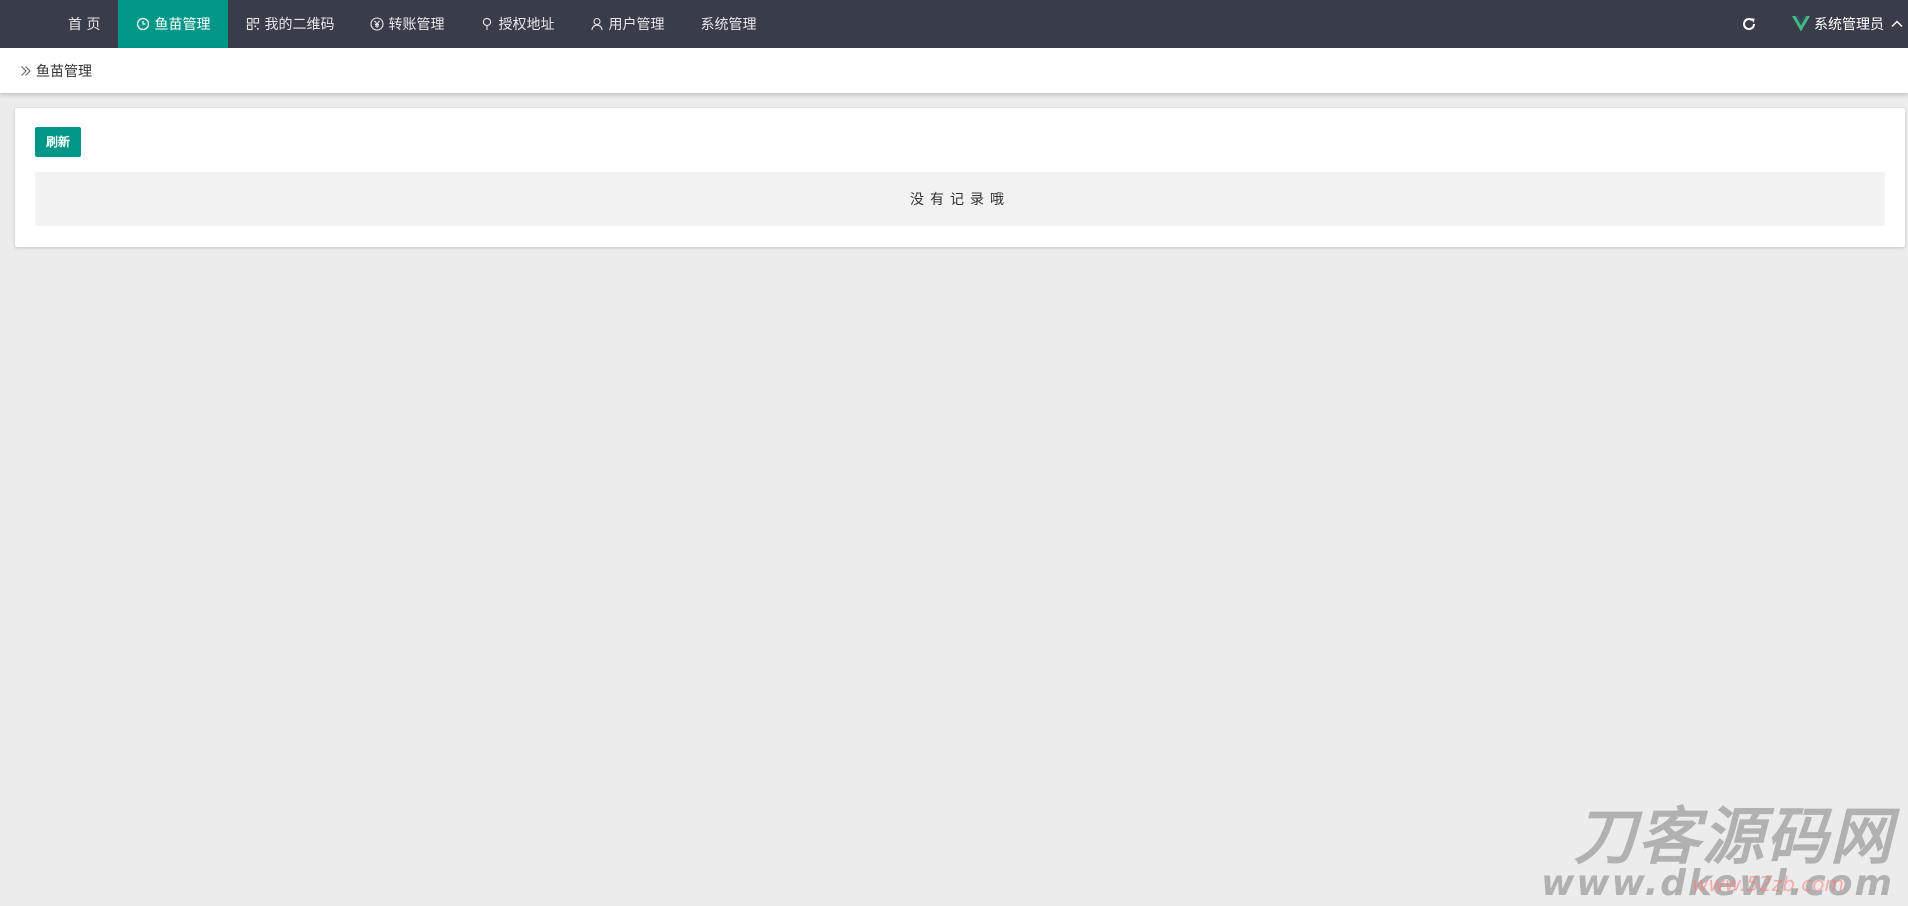 This screenshot has height=906, width=1908. I want to click on top-navbar: 首 页 鱼苗管理 我的二维码 转账管理 授权地址 用户管理 系统管理 系统管理员, so click(954, 24).